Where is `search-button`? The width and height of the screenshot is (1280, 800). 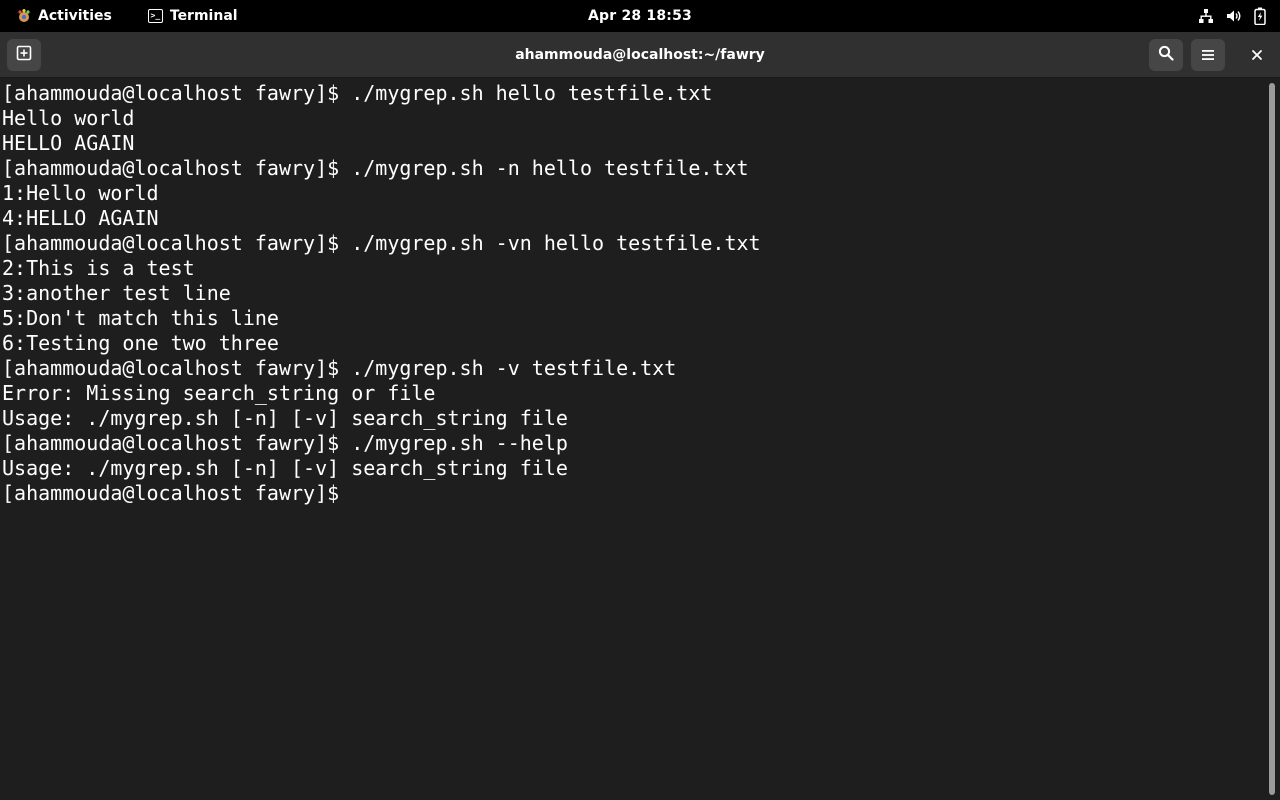
search-button is located at coordinates (1166, 55).